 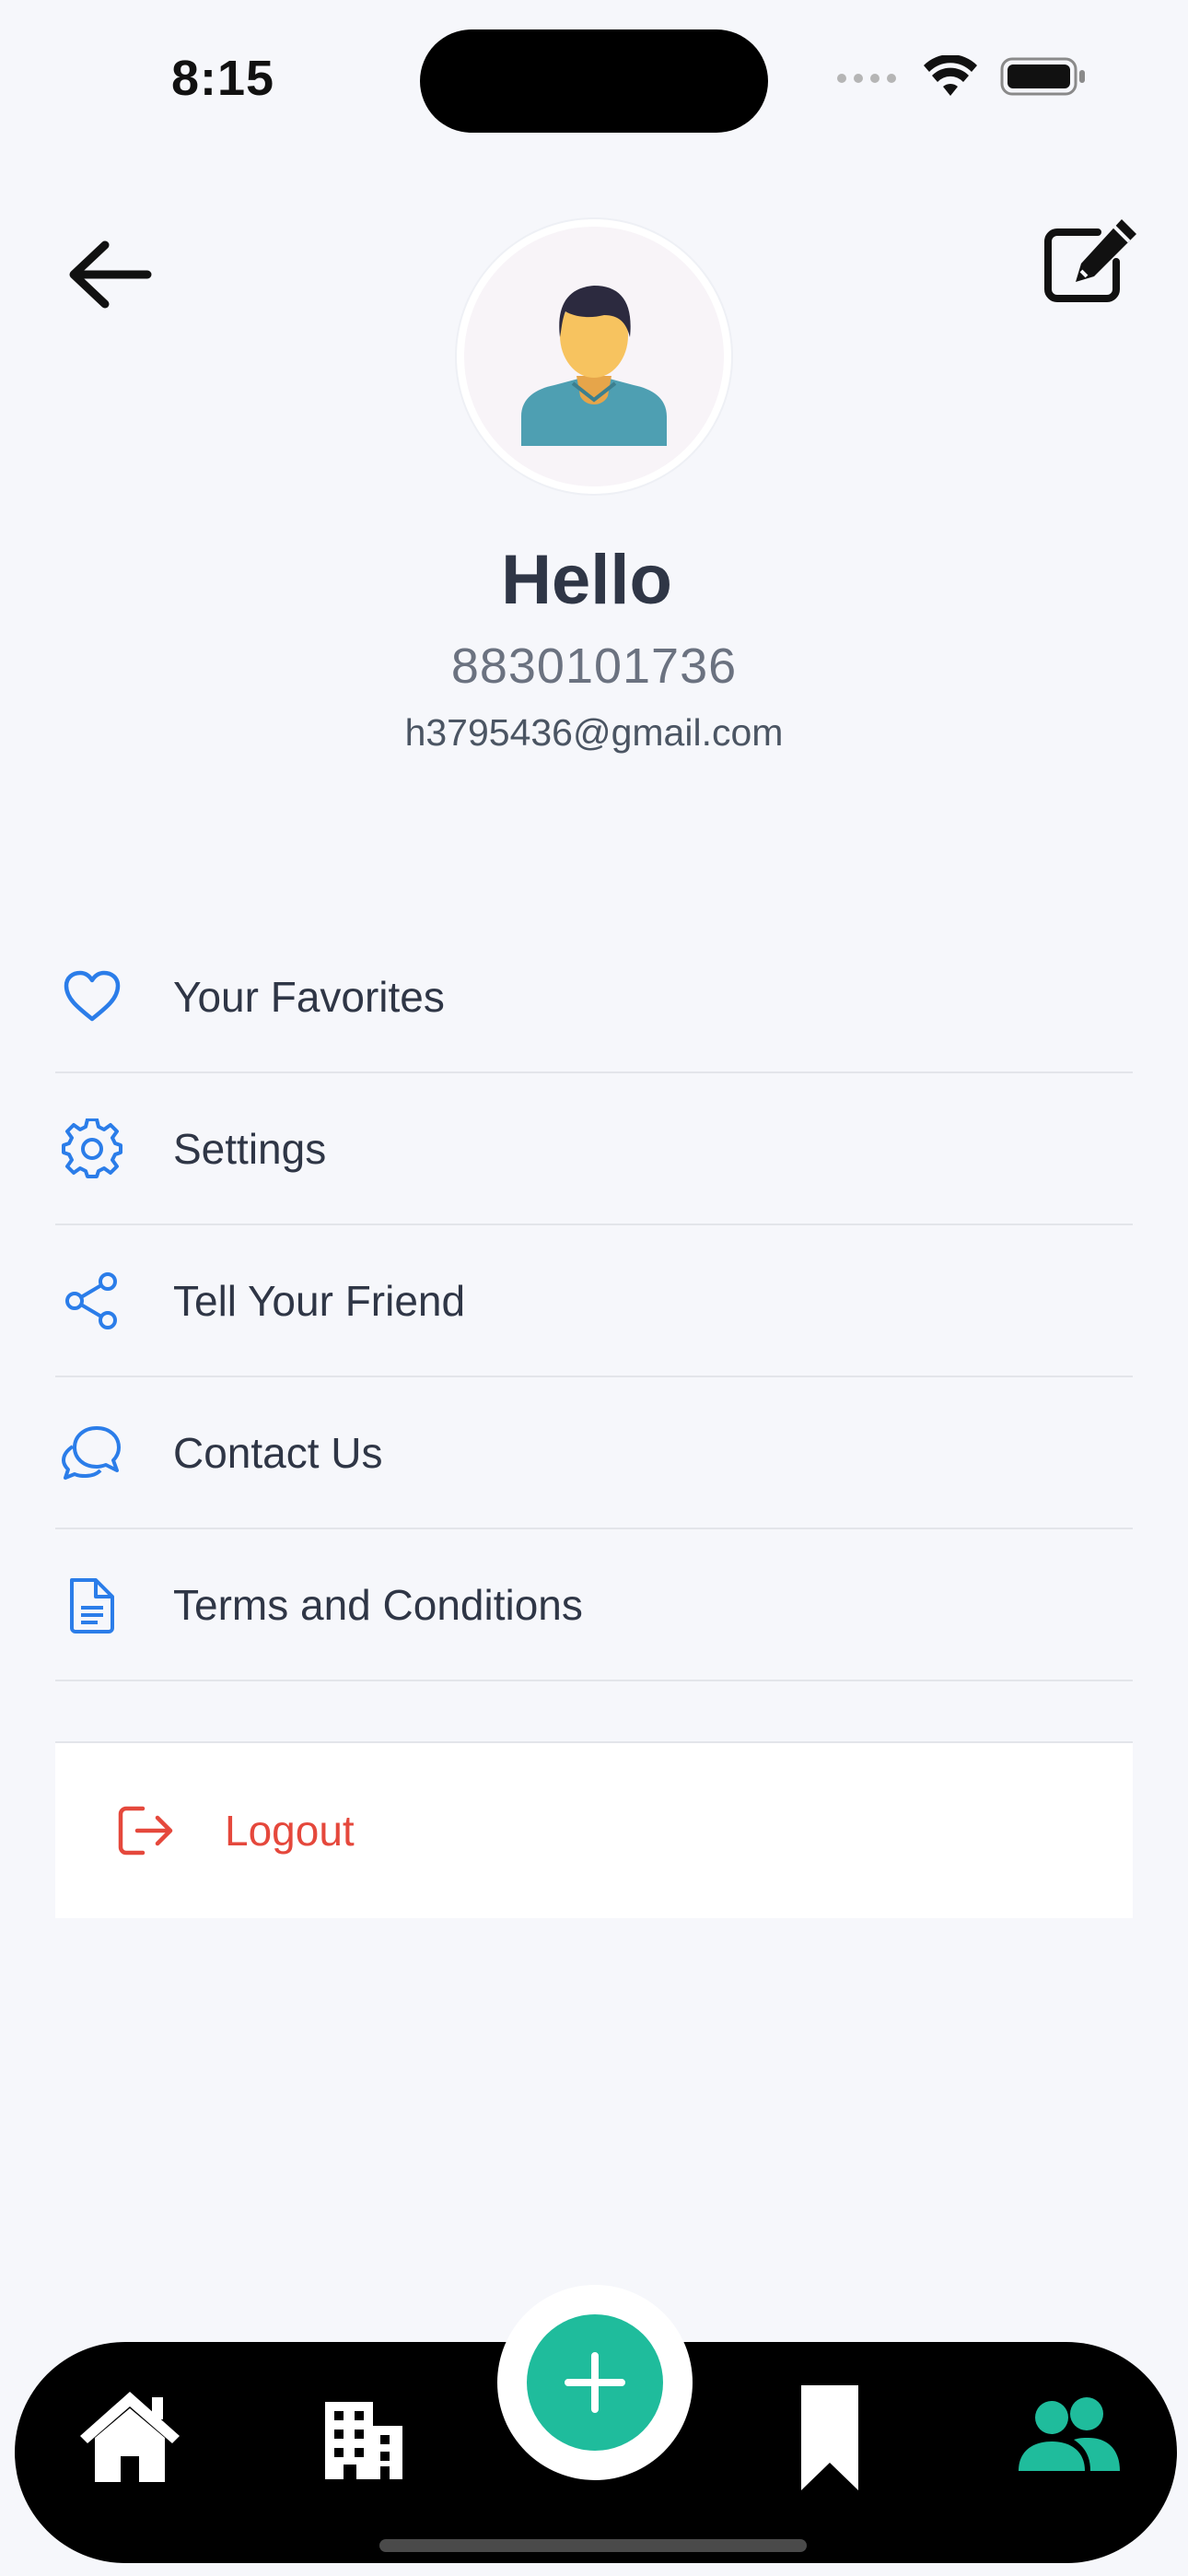 What do you see at coordinates (290, 1831) in the screenshot?
I see `logout-label: Logout` at bounding box center [290, 1831].